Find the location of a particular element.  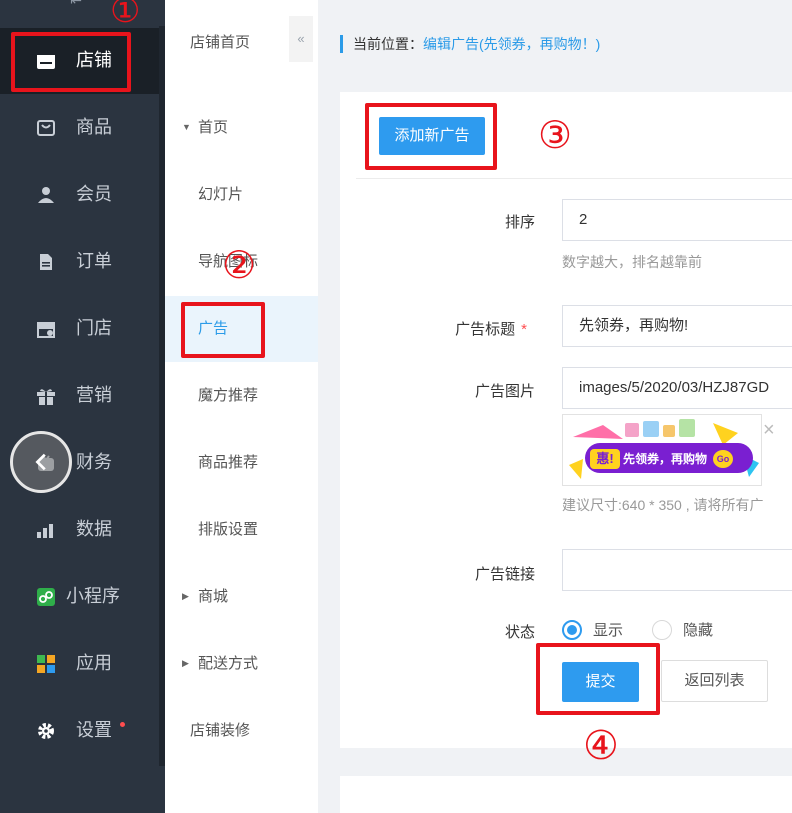

miniprogram-icon is located at coordinates (46, 597).